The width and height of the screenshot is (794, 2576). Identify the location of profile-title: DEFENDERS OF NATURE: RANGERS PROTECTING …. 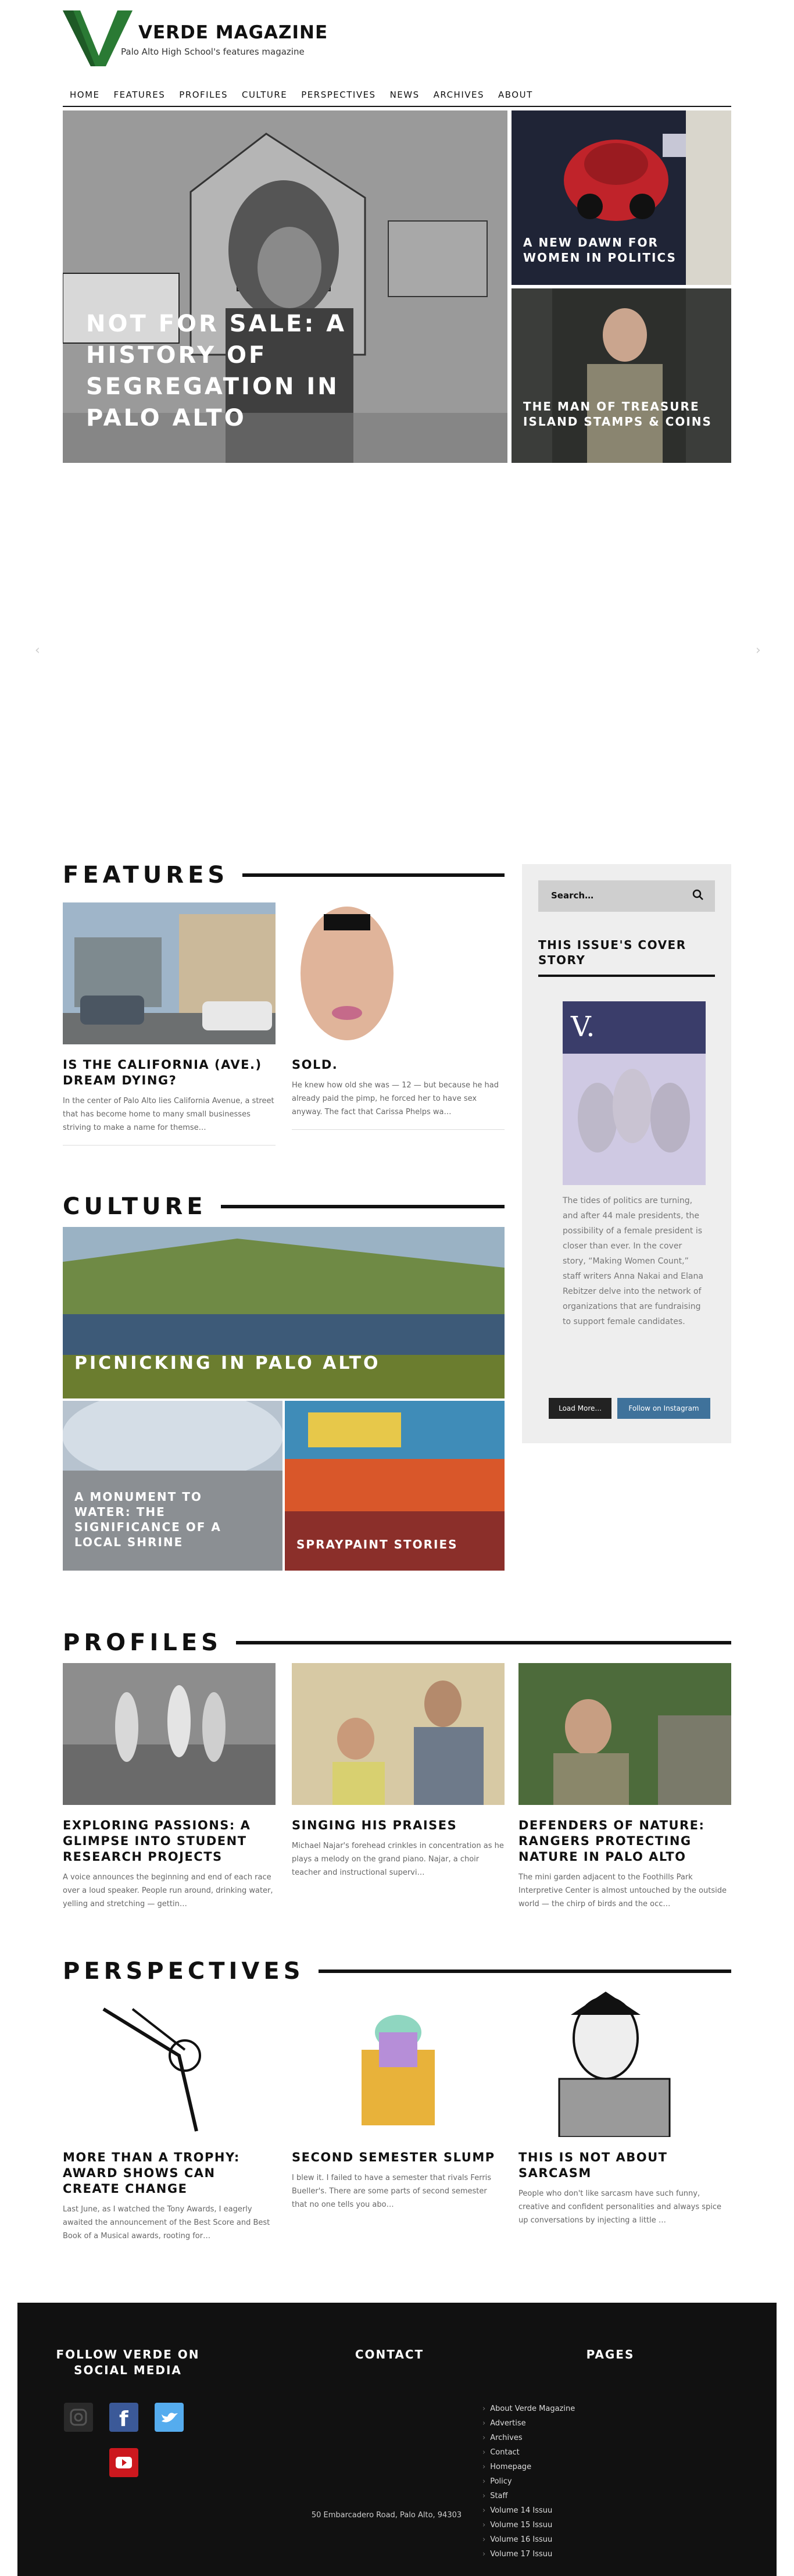
(624, 1842).